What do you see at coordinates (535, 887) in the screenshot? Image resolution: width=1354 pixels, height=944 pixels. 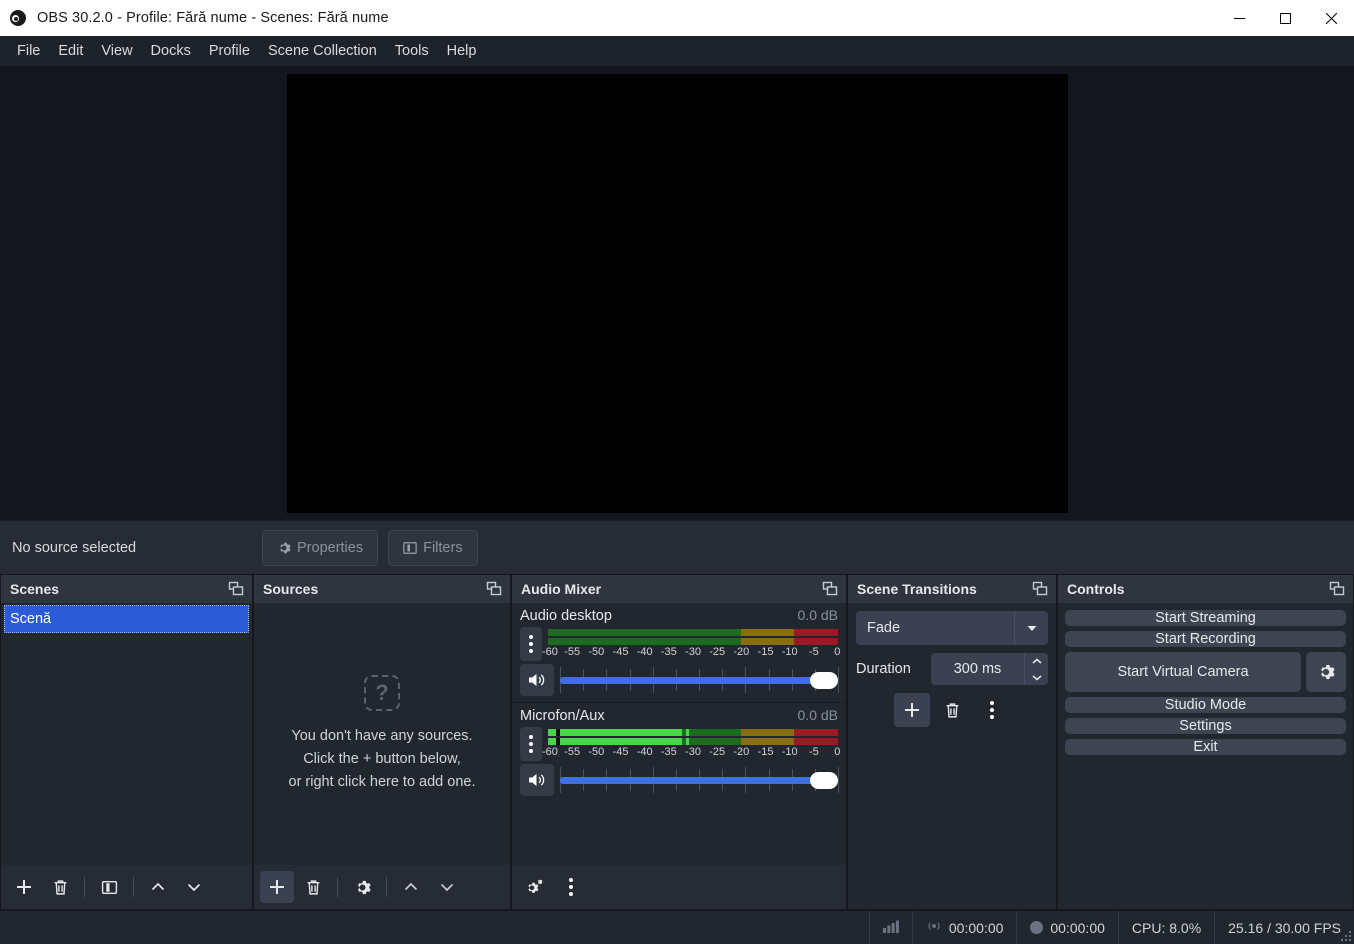 I see `audio-advanced-properties-button` at bounding box center [535, 887].